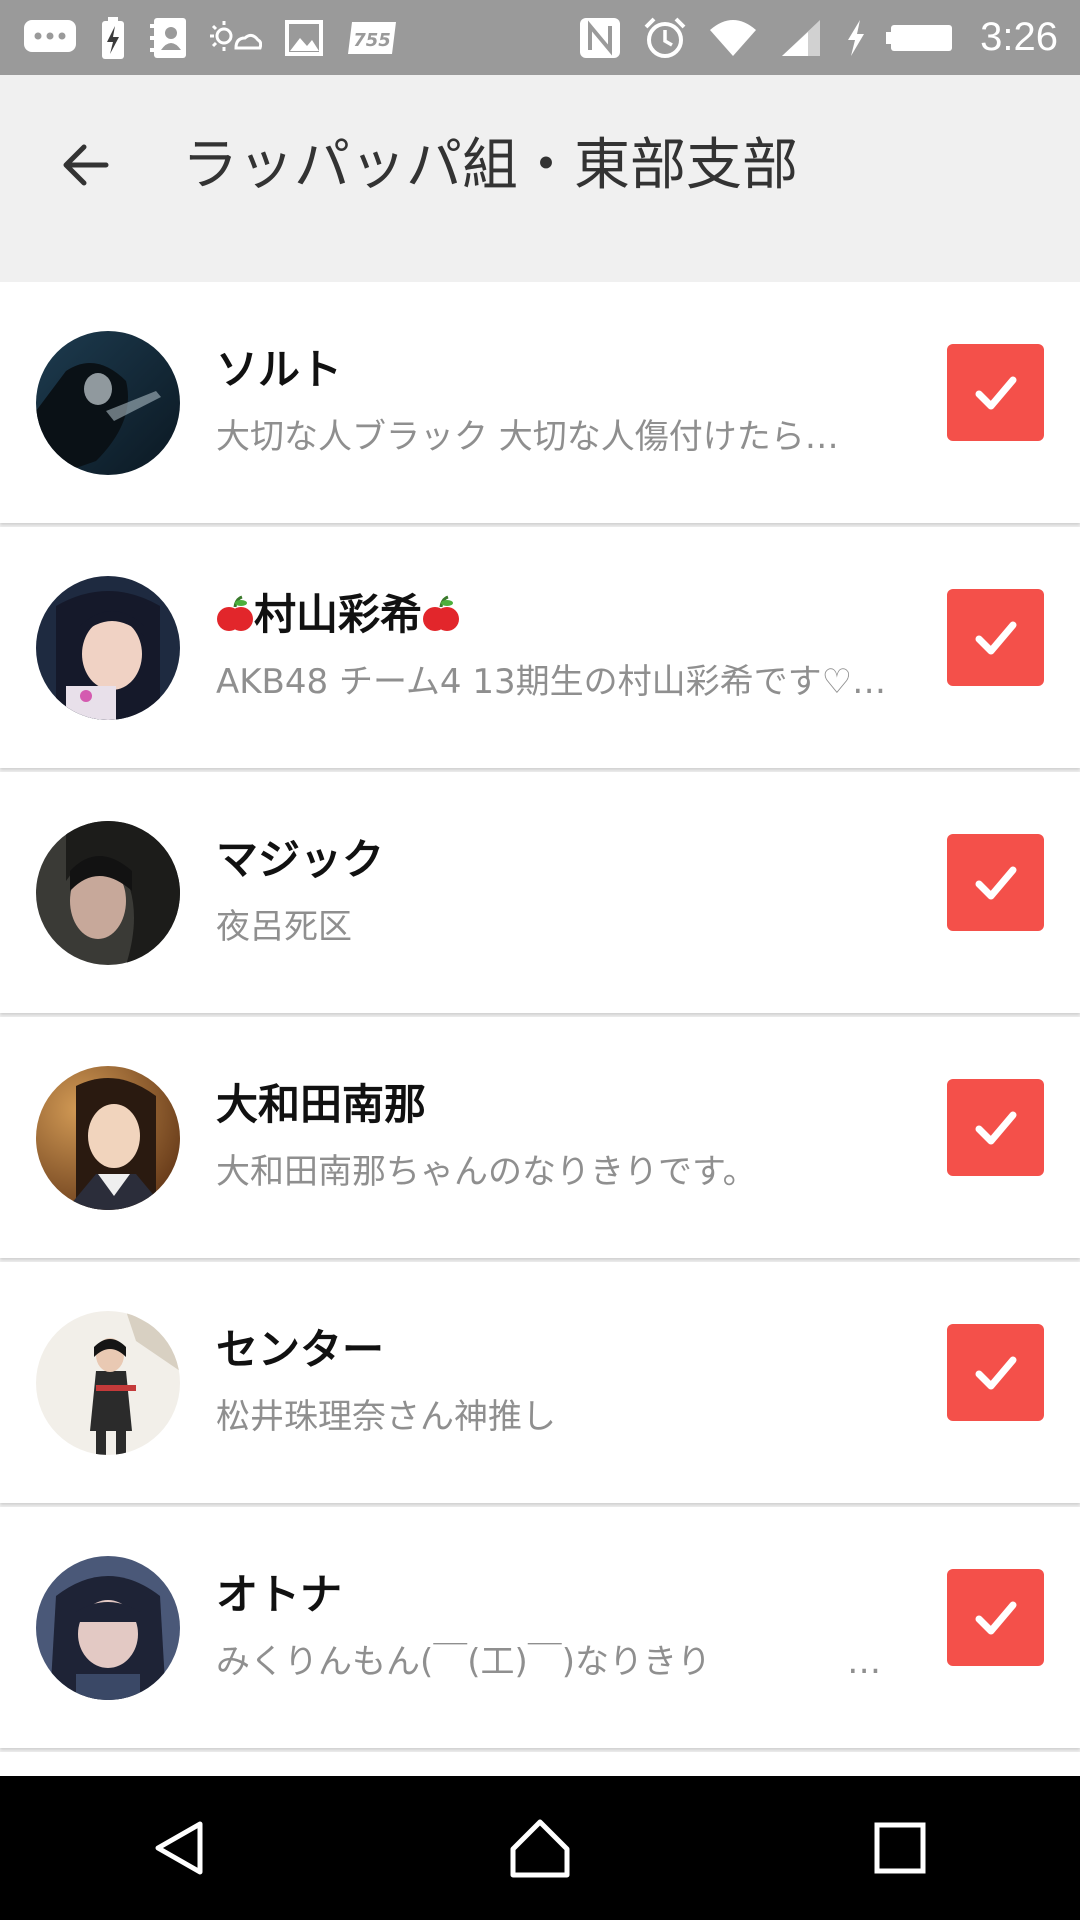  I want to click on nav-back-button, so click(180, 1848).